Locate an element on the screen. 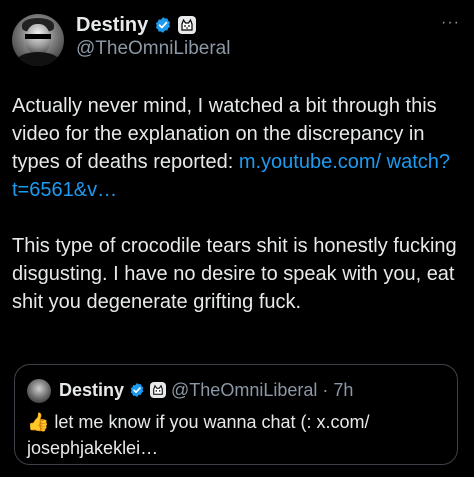  quoted-affiliate-badge-icon is located at coordinates (158, 390).